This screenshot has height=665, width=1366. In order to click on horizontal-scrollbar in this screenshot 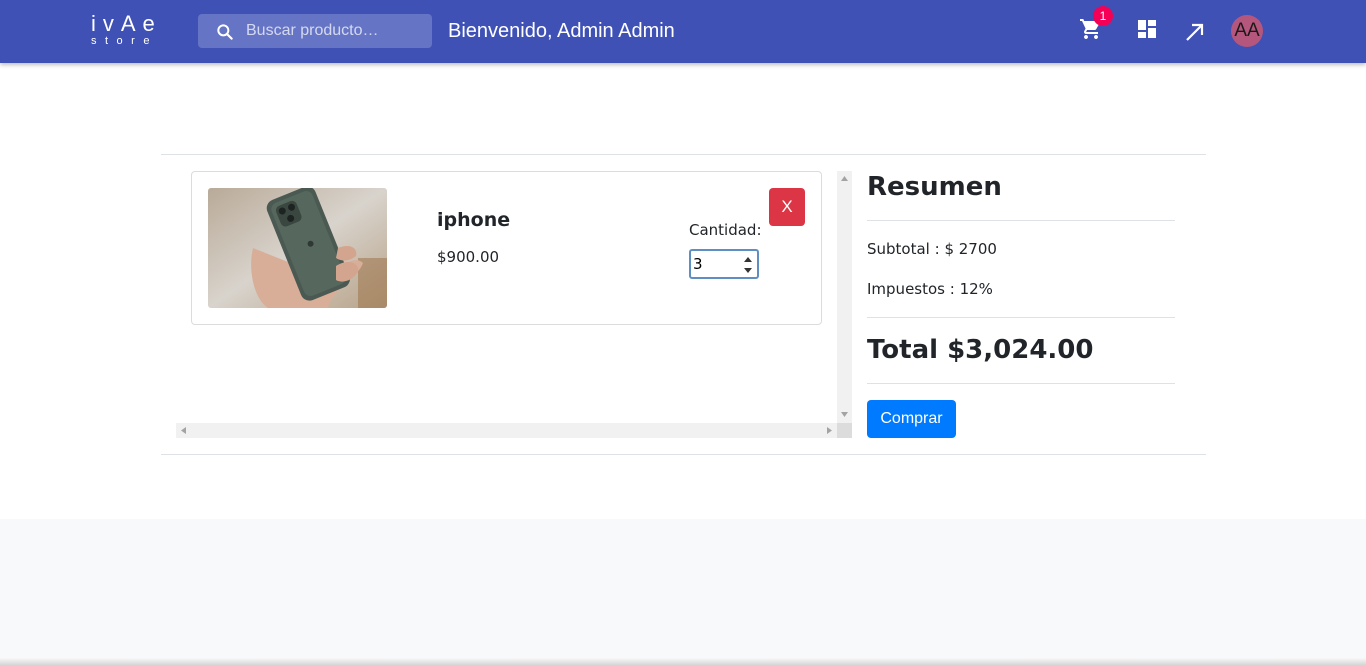, I will do `click(506, 430)`.